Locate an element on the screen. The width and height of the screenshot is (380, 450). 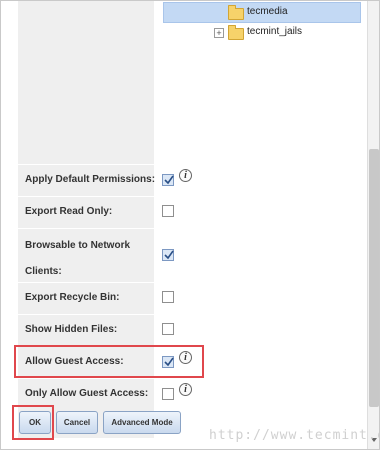
vertical-scrollbar is located at coordinates (373, 225).